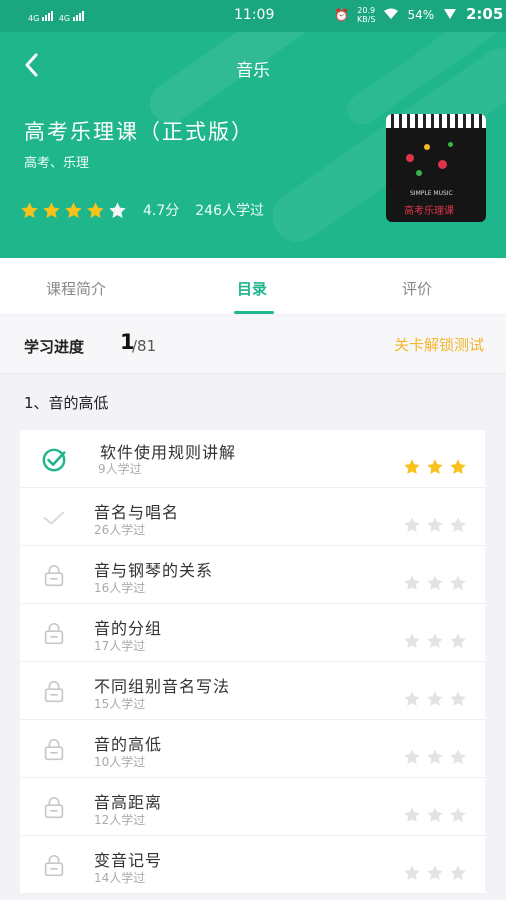  Describe the element at coordinates (252, 459) in the screenshot. I see `lesson-item: 软件使用规则讲解 9人学过` at that location.